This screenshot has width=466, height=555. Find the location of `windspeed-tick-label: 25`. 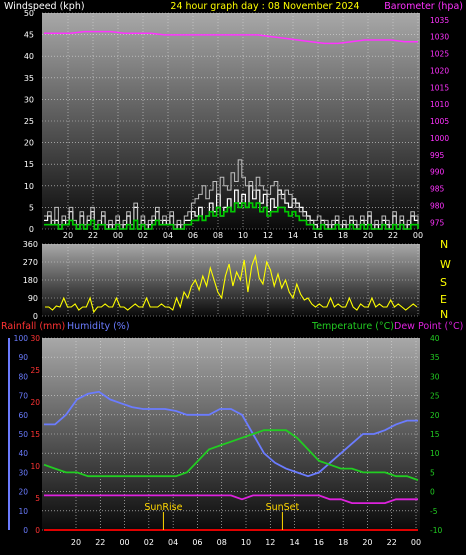

windspeed-tick-label: 25 is located at coordinates (29, 121).